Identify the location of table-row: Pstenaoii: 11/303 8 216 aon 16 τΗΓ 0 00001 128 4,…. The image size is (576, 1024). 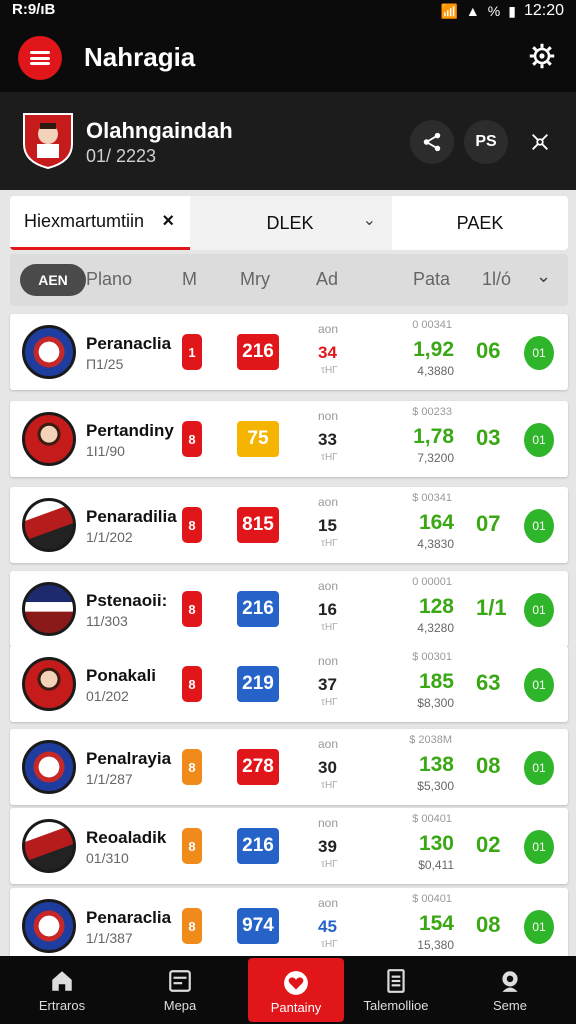
(289, 609).